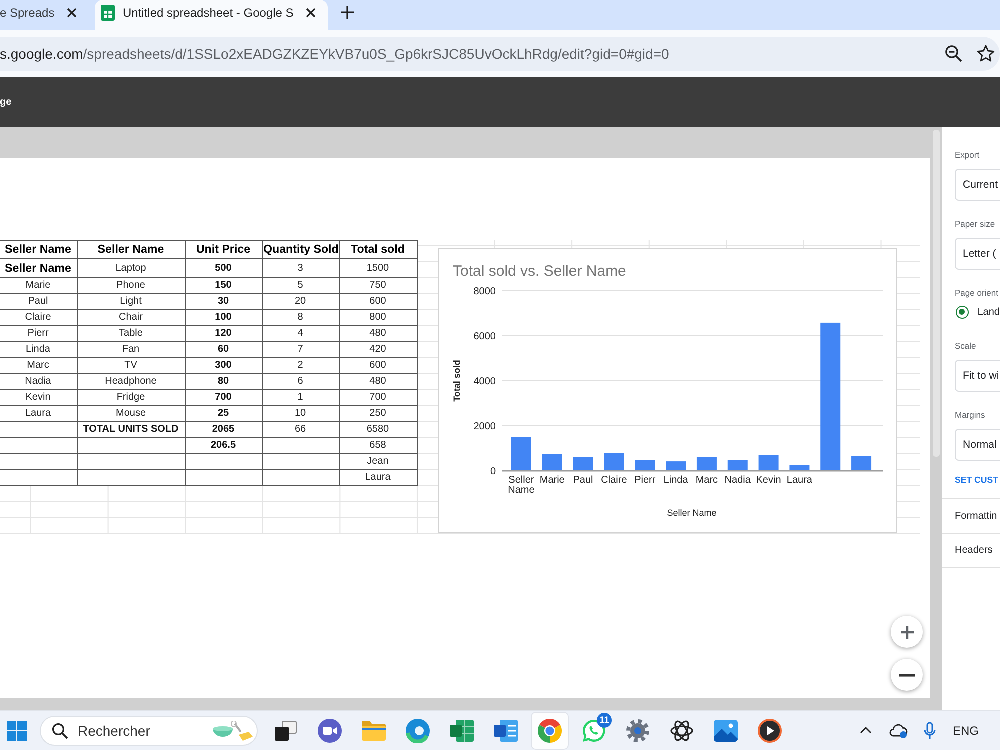 This screenshot has height=750, width=1000. I want to click on collapsible-row: Headers, so click(971, 550).